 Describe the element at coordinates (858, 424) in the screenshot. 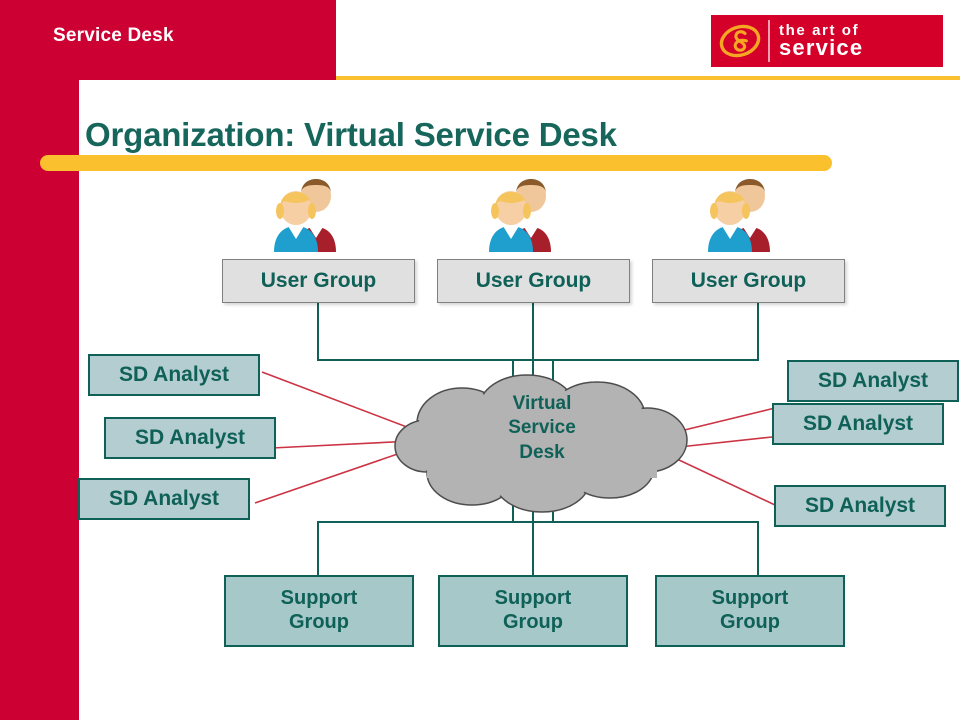

I see `sd-analyst-box-right-2: SD Analyst` at that location.